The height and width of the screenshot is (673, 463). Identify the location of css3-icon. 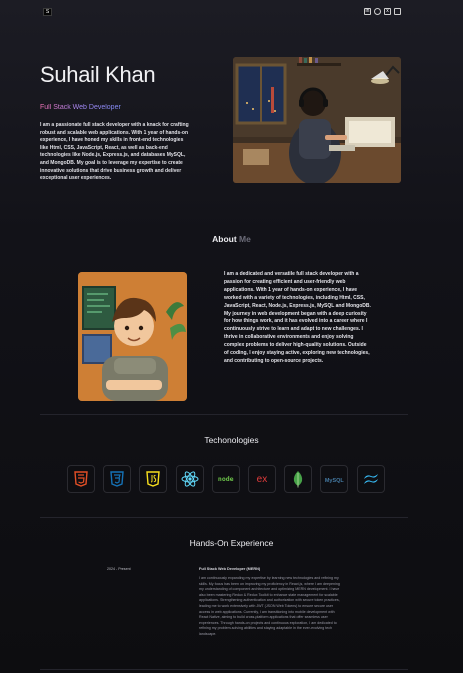
(117, 479).